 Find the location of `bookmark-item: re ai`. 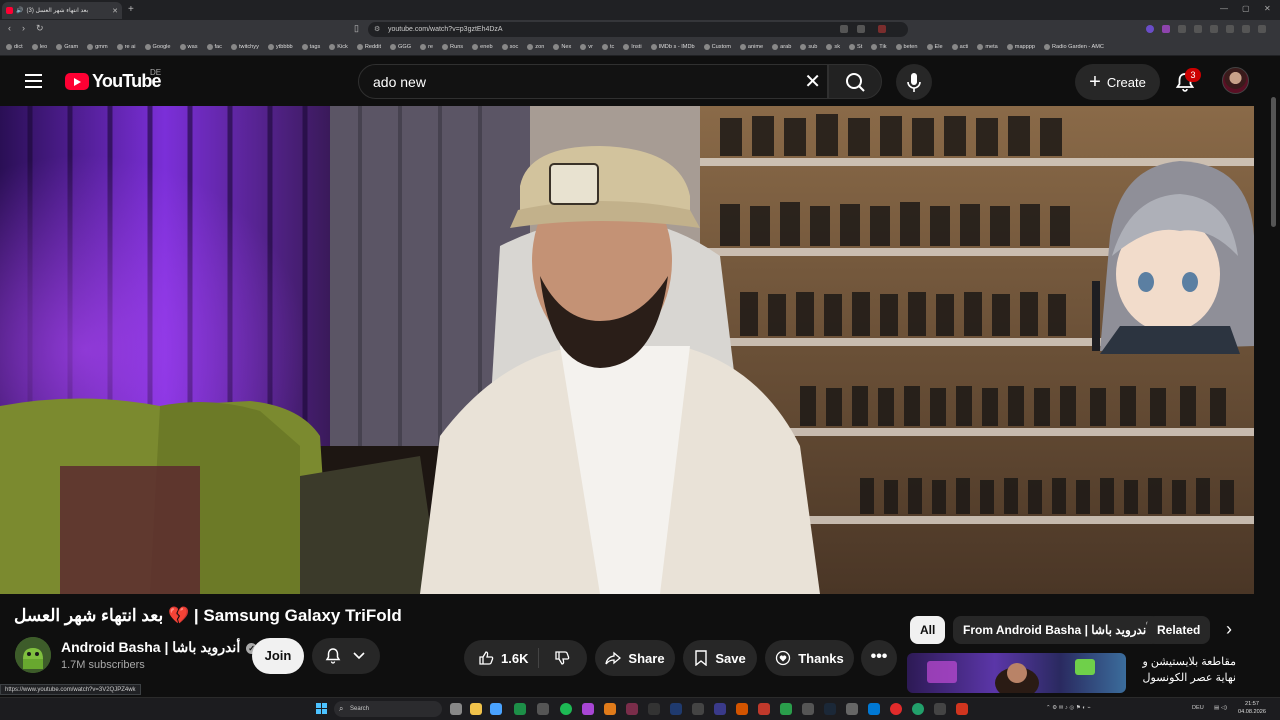

bookmark-item: re ai is located at coordinates (126, 47).